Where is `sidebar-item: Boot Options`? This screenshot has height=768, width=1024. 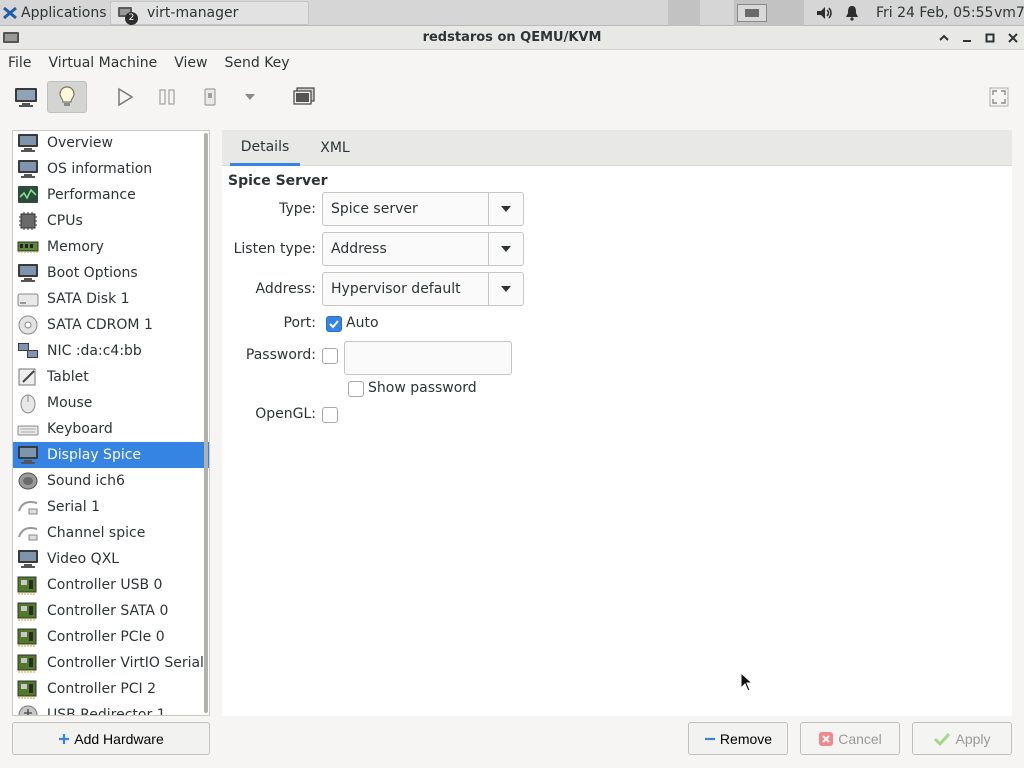 sidebar-item: Boot Options is located at coordinates (111, 273).